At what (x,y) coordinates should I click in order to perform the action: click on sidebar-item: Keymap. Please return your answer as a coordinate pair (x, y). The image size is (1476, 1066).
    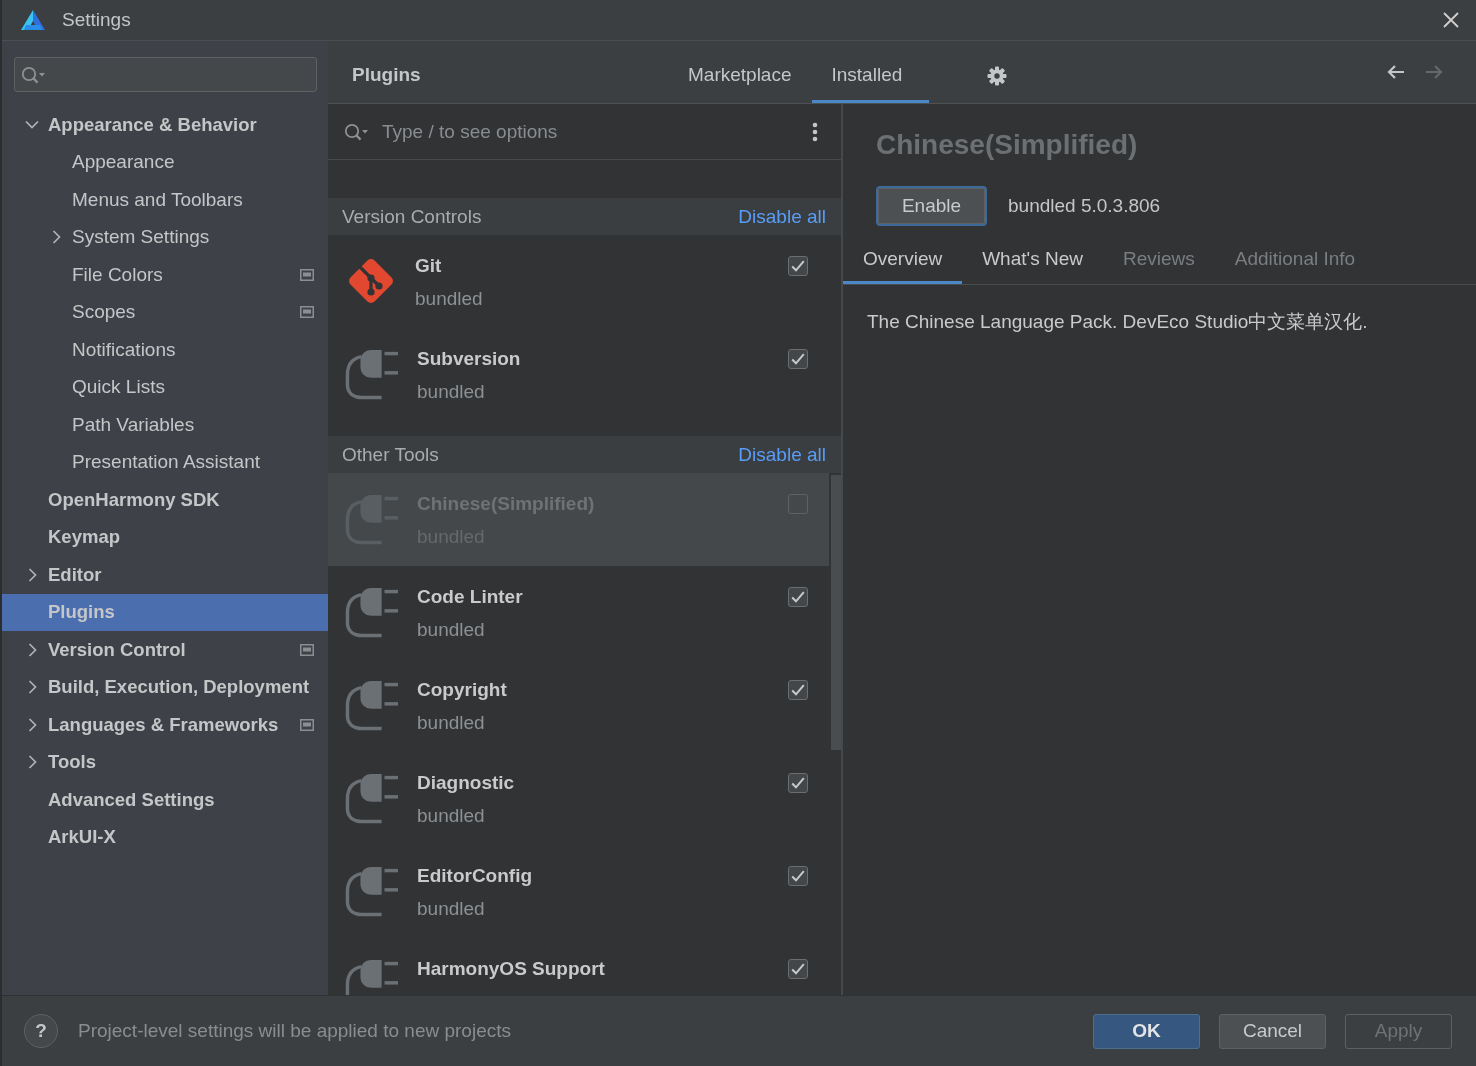
    Looking at the image, I should click on (165, 537).